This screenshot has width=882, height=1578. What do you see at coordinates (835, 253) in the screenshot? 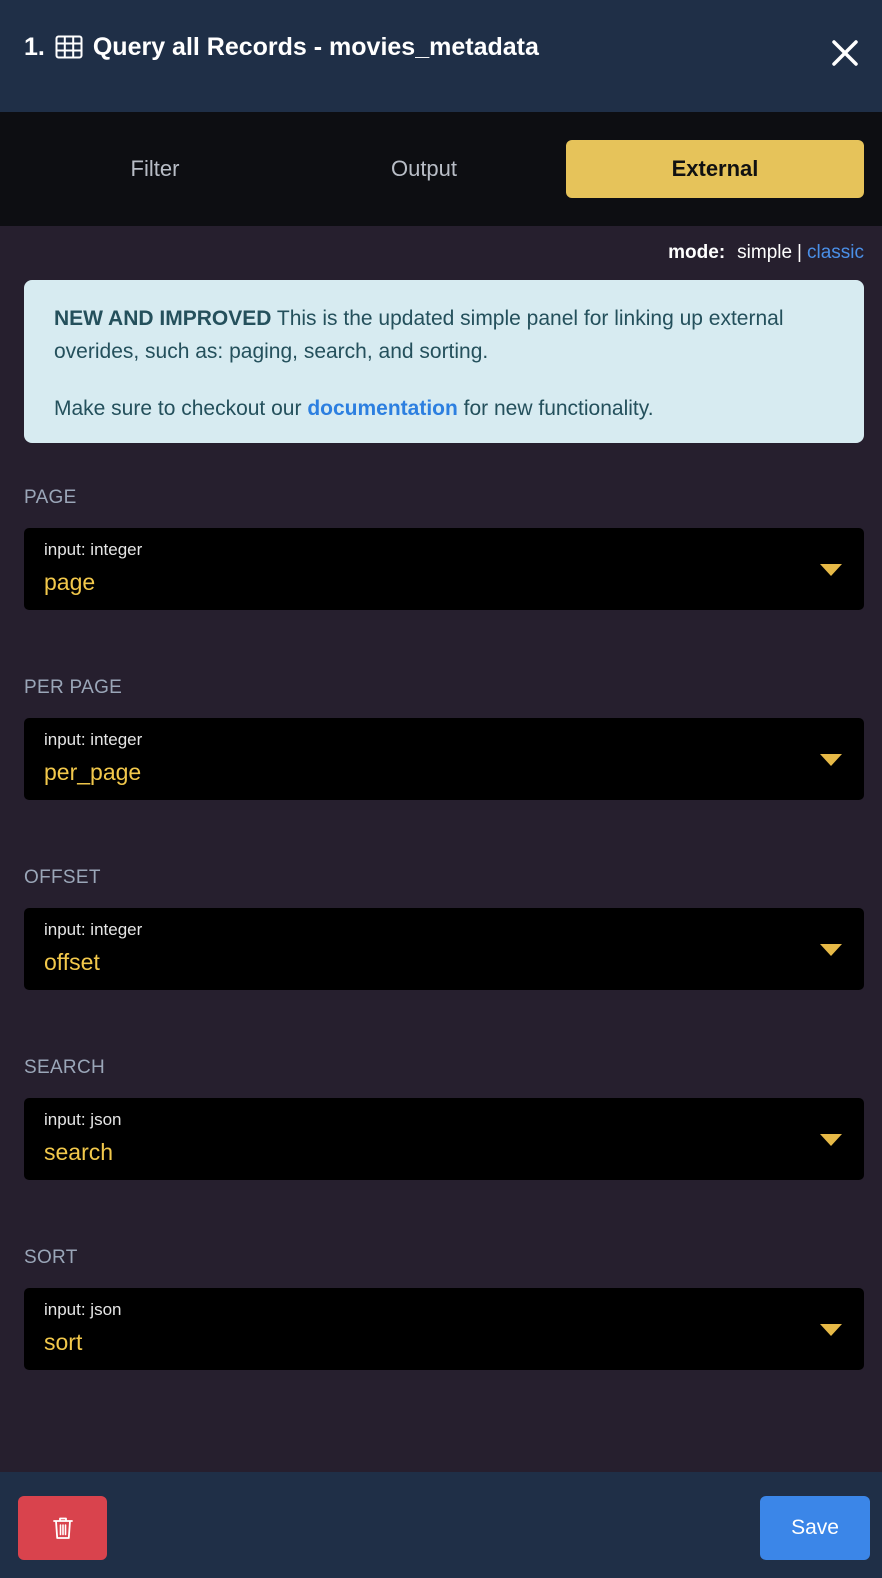
I see `mode-classic-link: classic` at bounding box center [835, 253].